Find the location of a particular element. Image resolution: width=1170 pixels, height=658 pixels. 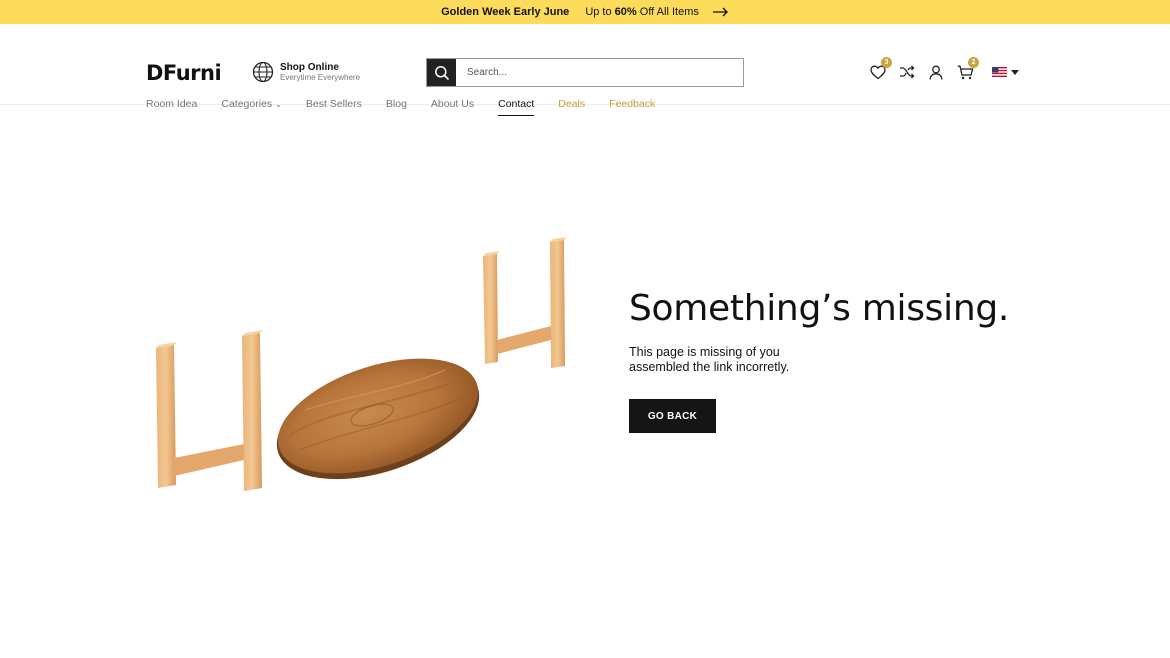

nav-item-contact: Contact is located at coordinates (516, 107).